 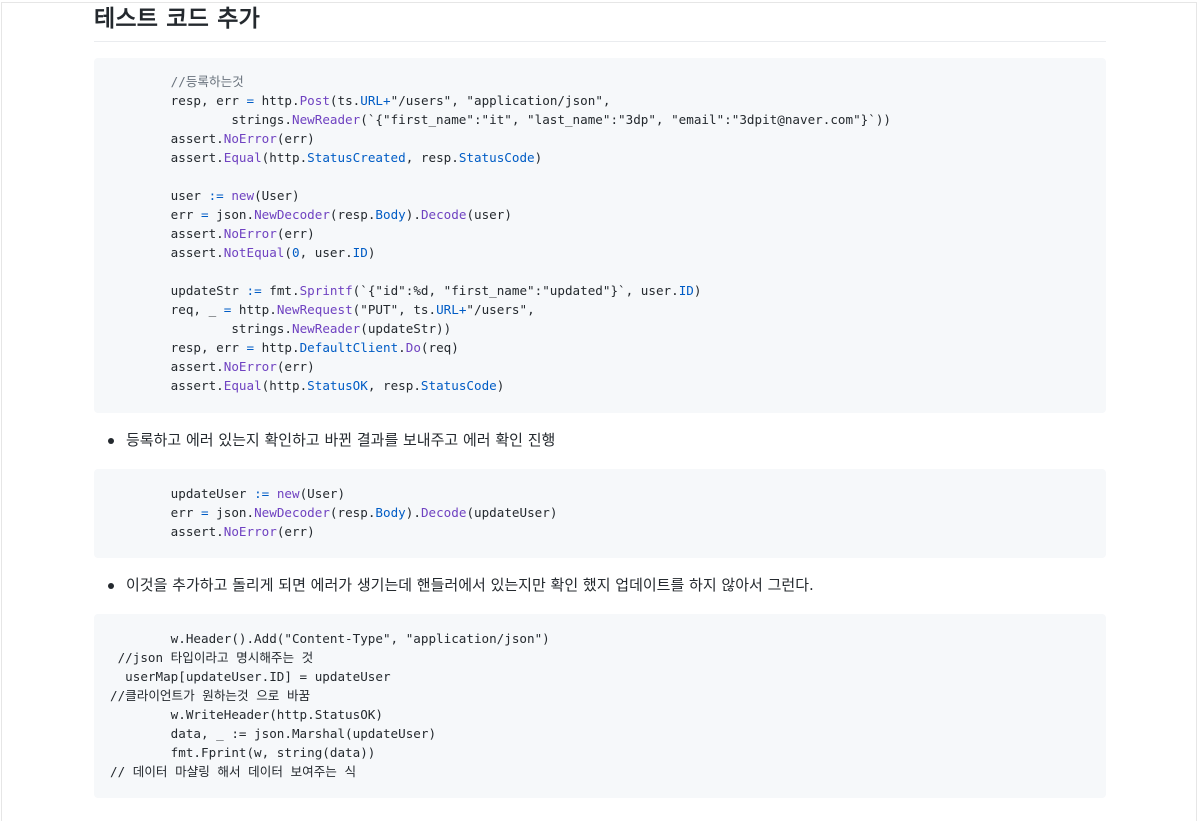 What do you see at coordinates (205, 195) in the screenshot?
I see `code-line: user := new(User)` at bounding box center [205, 195].